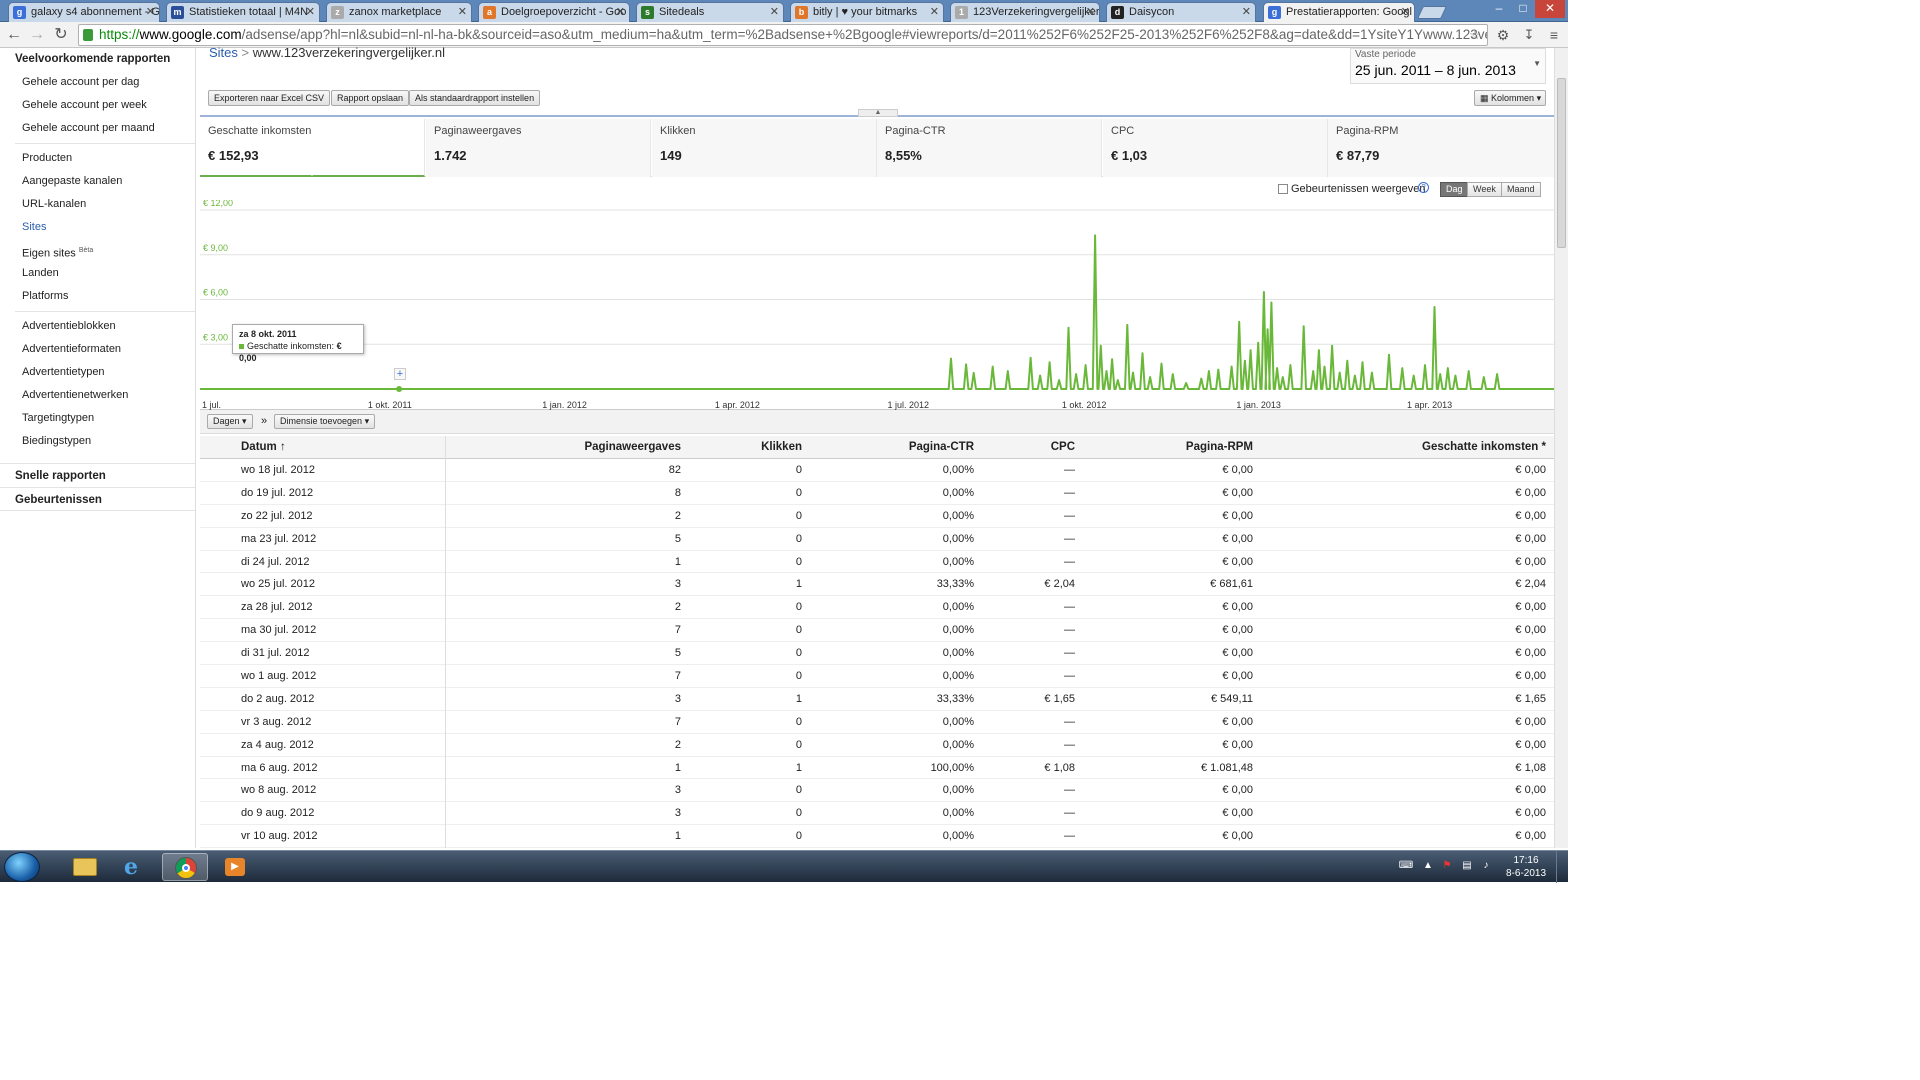  I want to click on sidebar-item-ad-formats: Advertentieformaten, so click(97, 349).